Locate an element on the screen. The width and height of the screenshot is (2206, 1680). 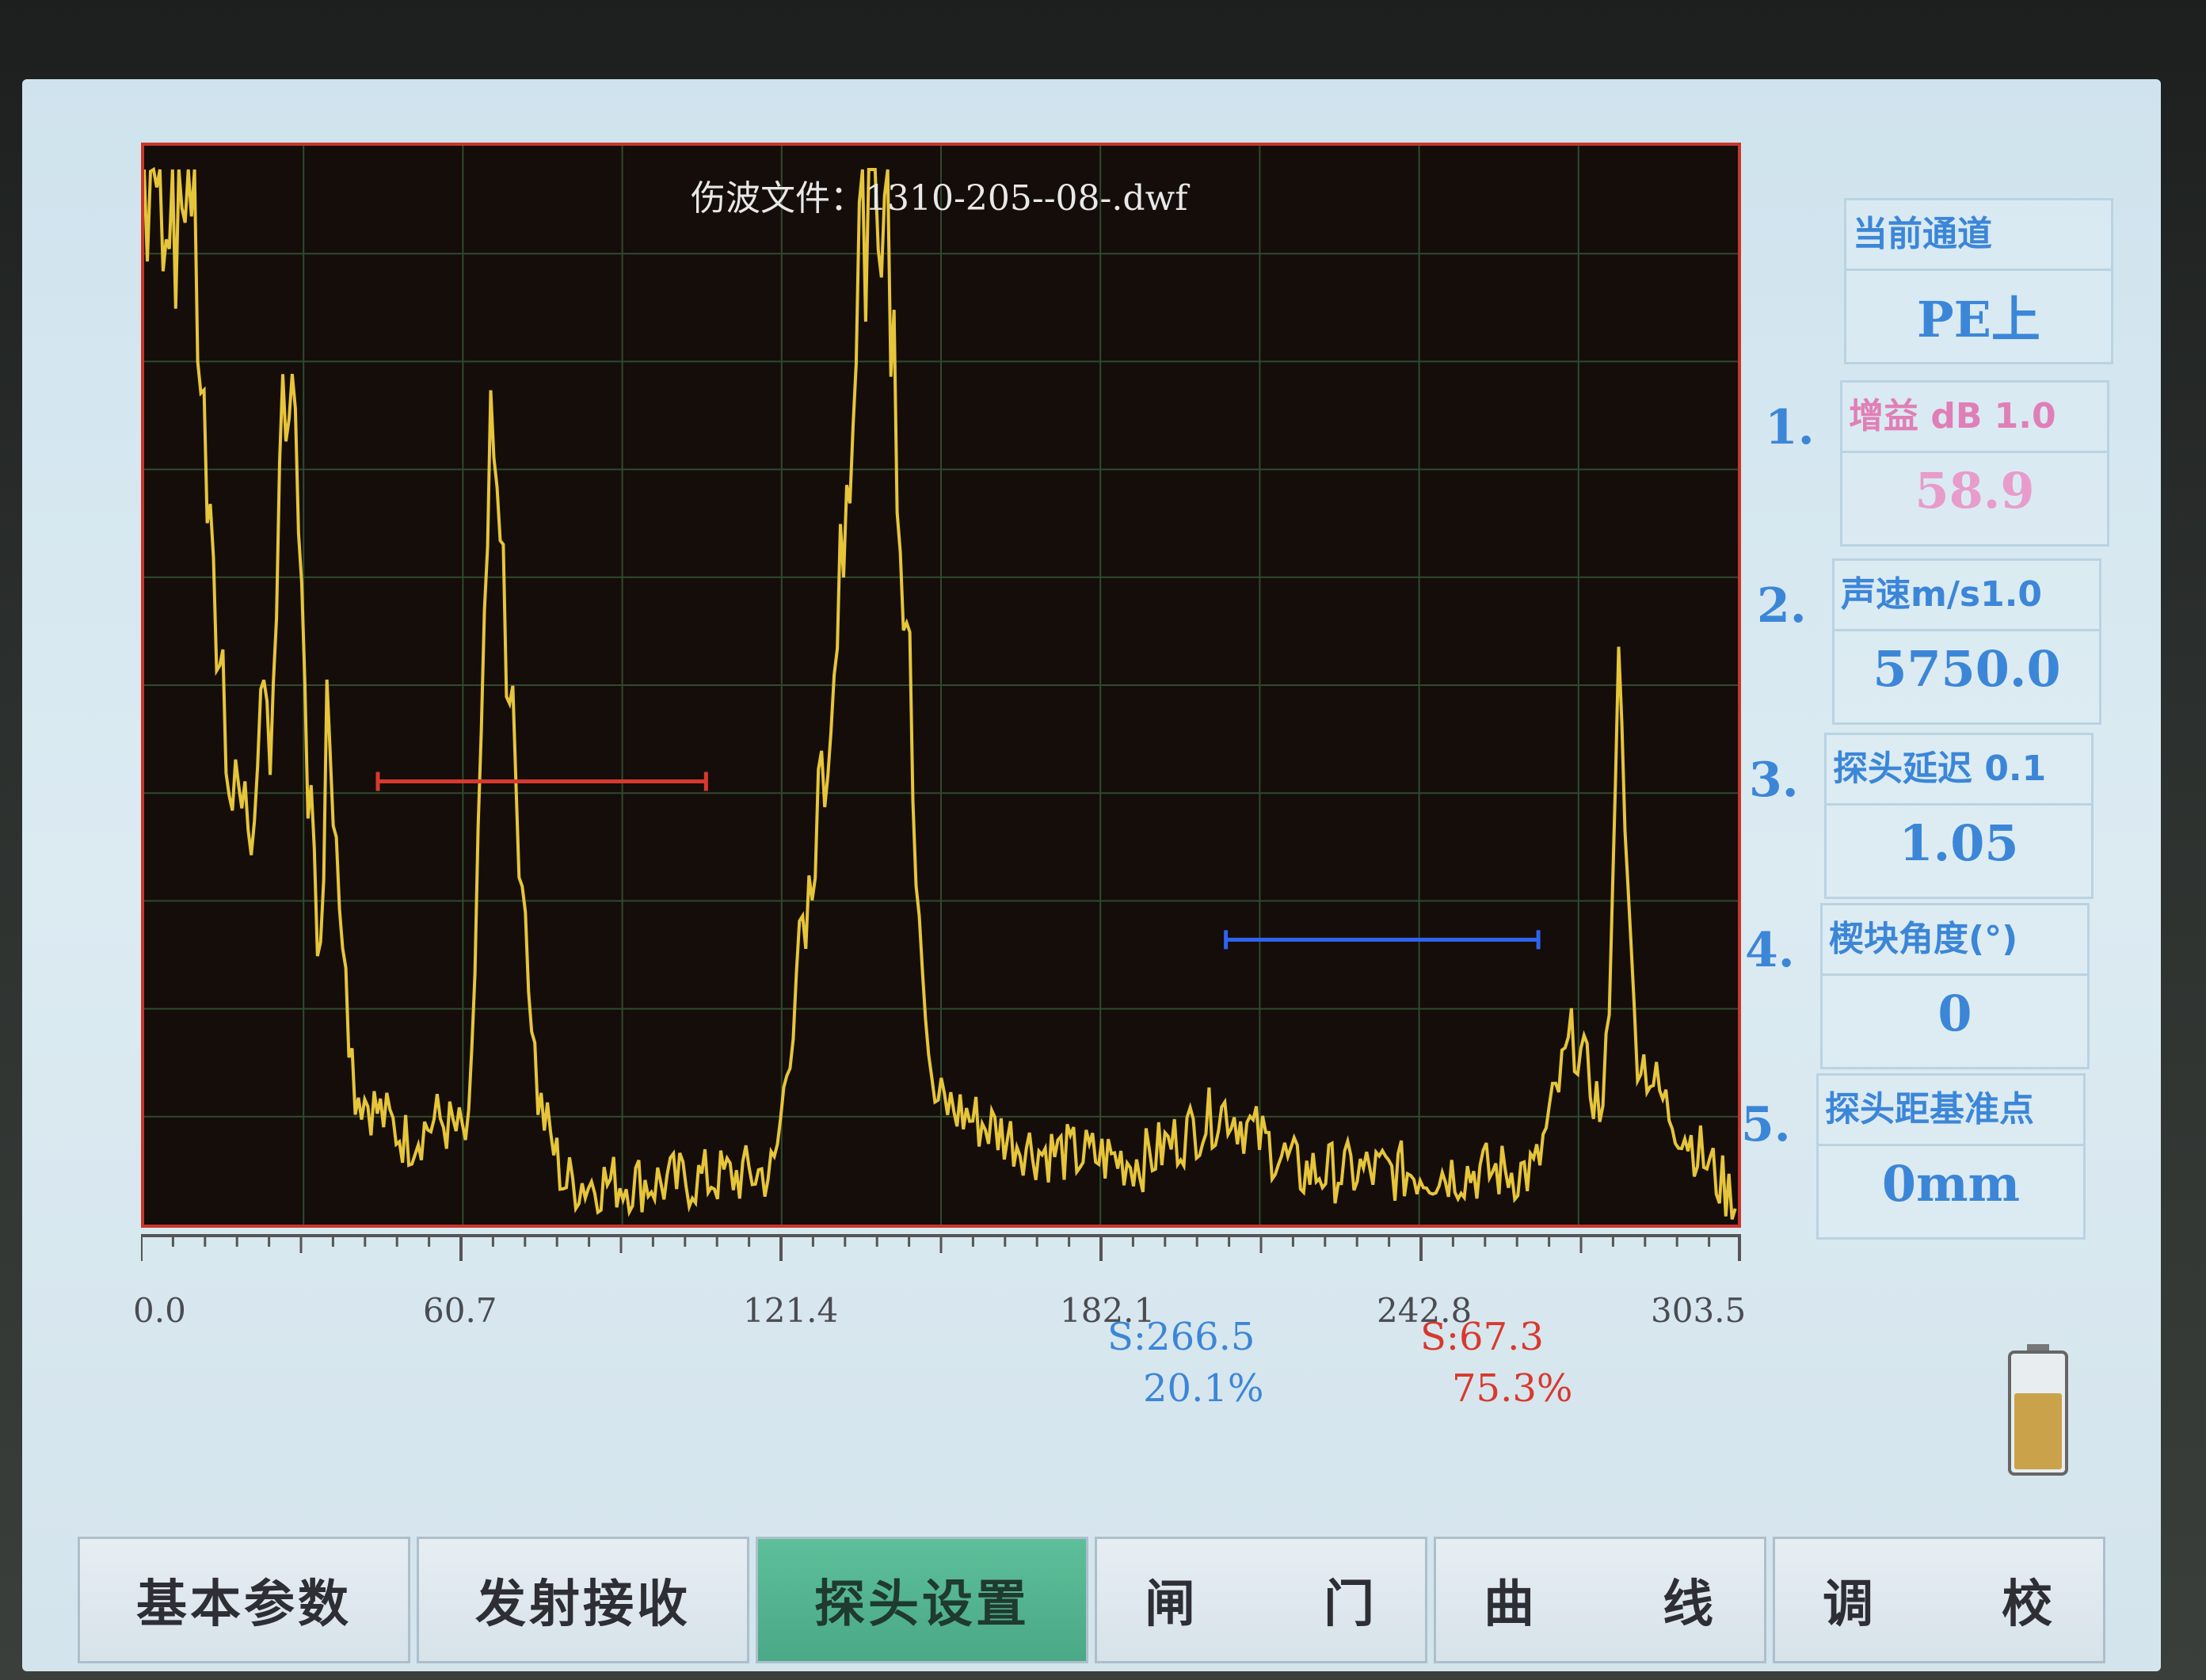
tick-label-2: 121.4 is located at coordinates (791, 1310).